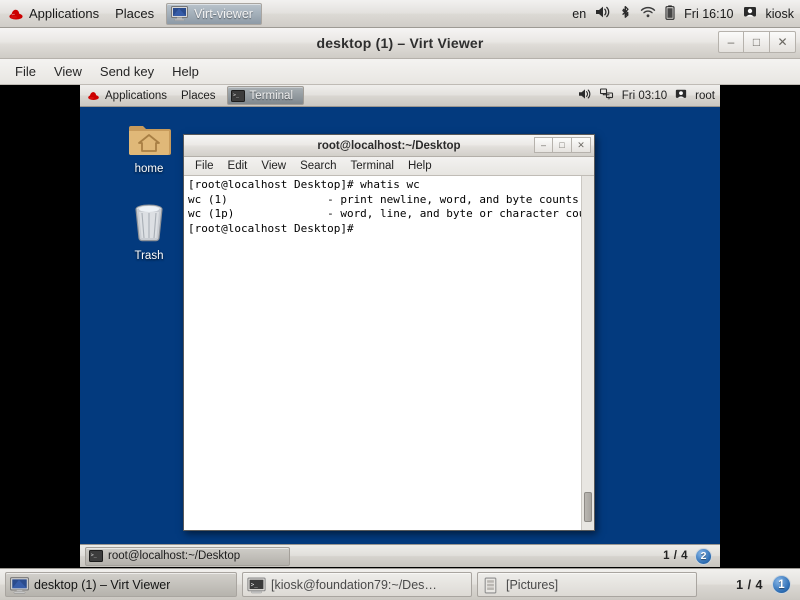 Image resolution: width=800 pixels, height=600 pixels. What do you see at coordinates (223, 13) in the screenshot?
I see `host-window-list-label: Virt-viewer` at bounding box center [223, 13].